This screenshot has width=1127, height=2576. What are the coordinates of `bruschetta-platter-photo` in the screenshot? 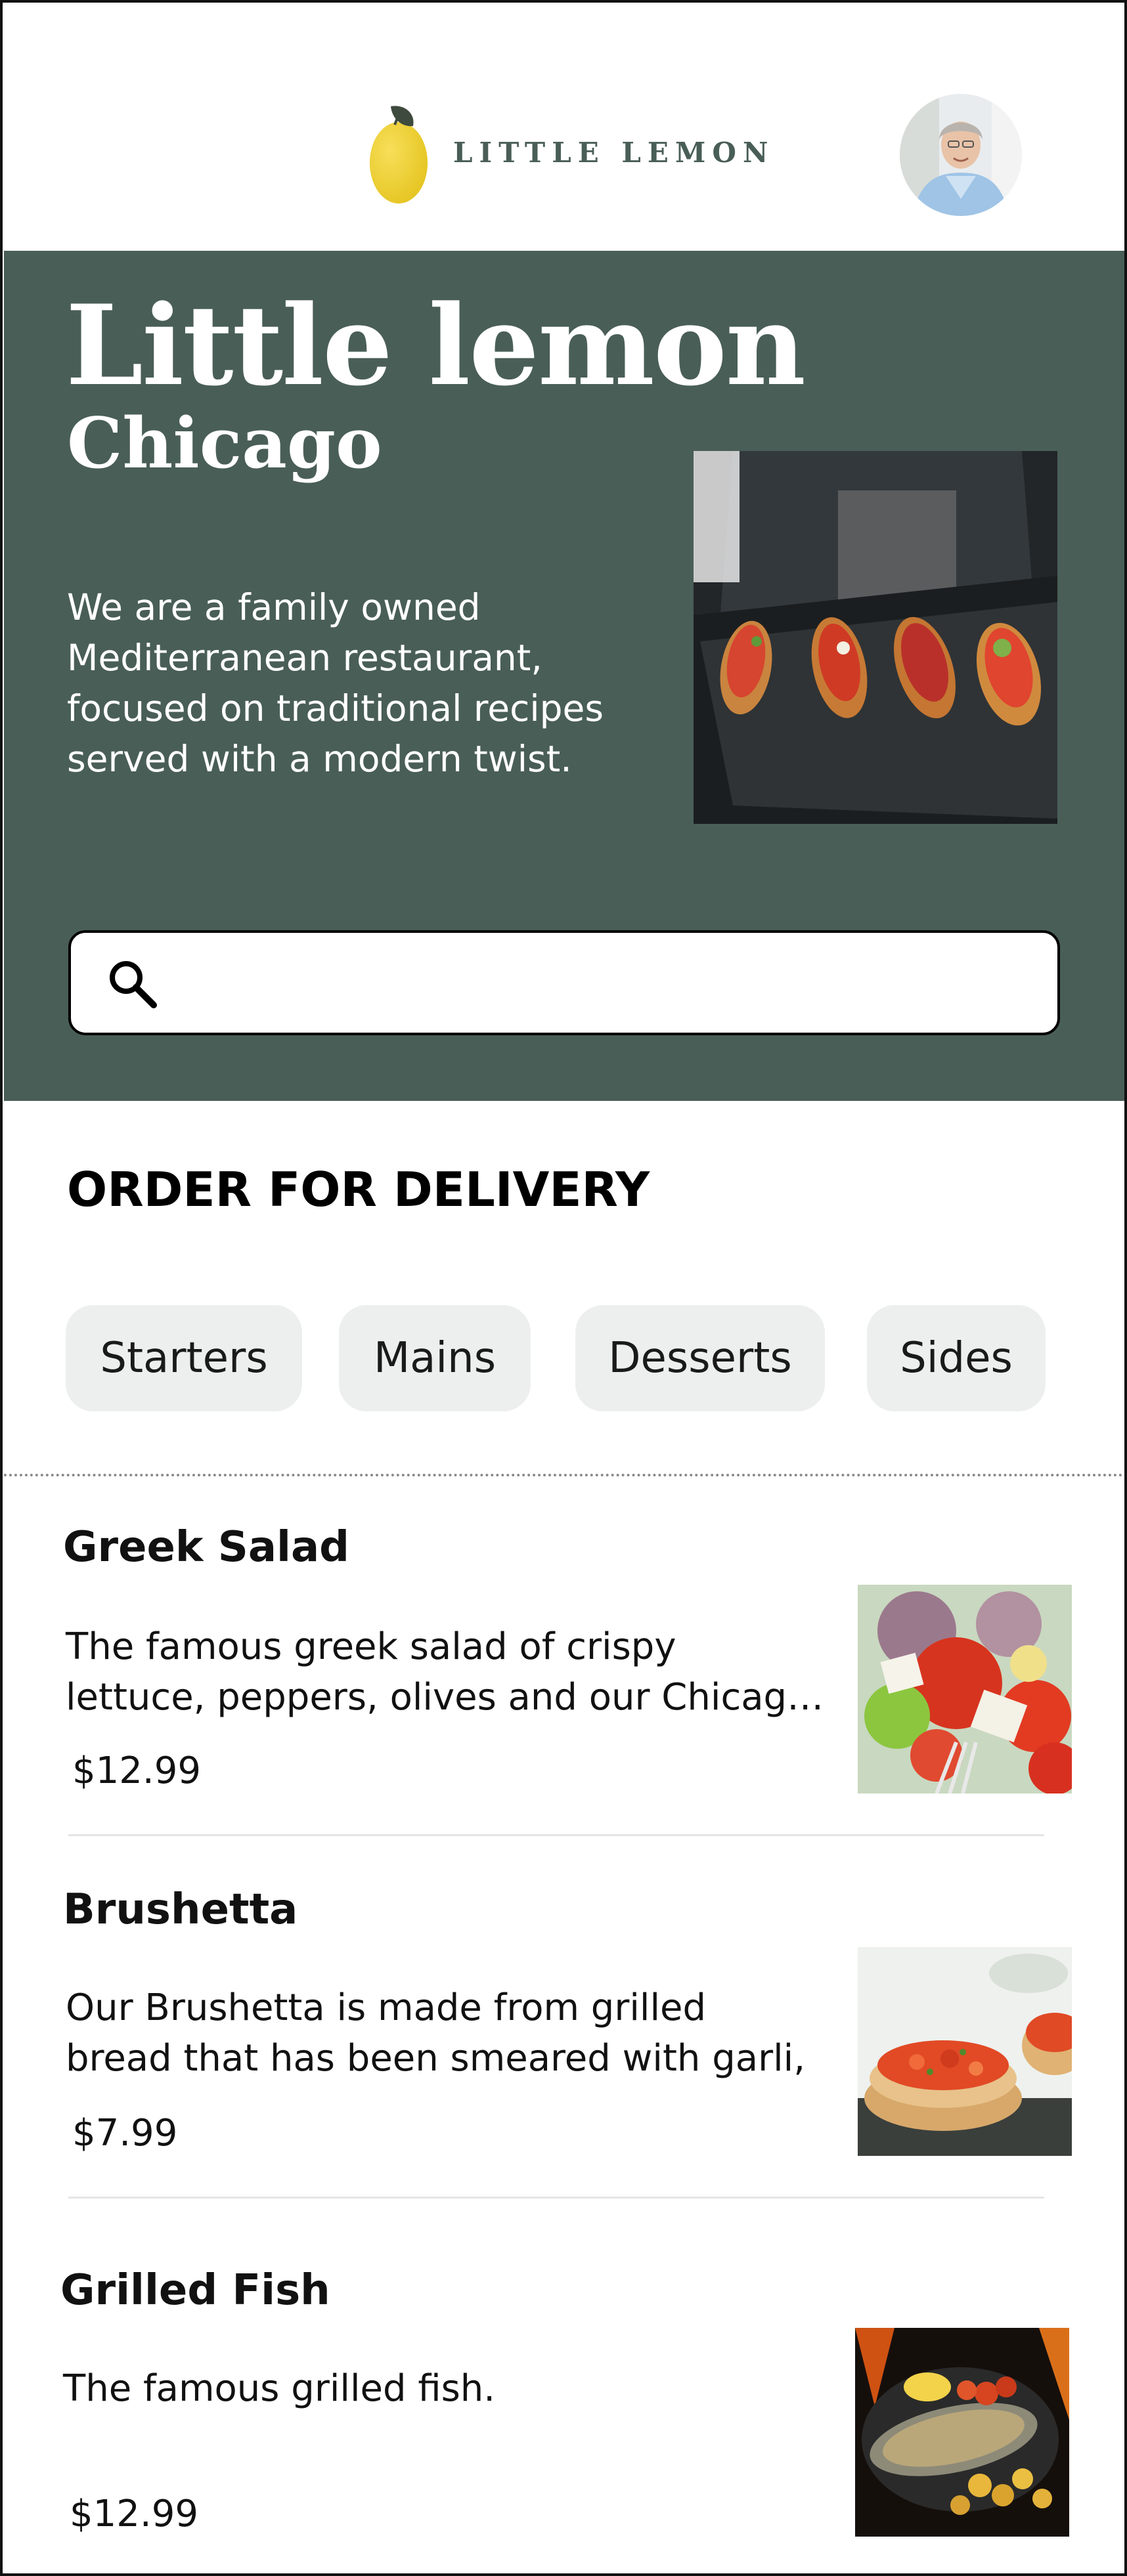 It's located at (875, 637).